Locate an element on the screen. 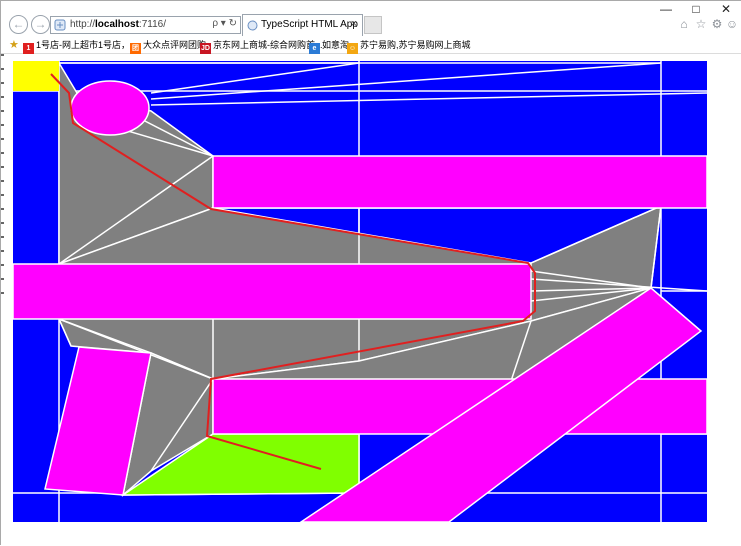 This screenshot has width=741, height=546. obstacle-rect-middle is located at coordinates (272, 291).